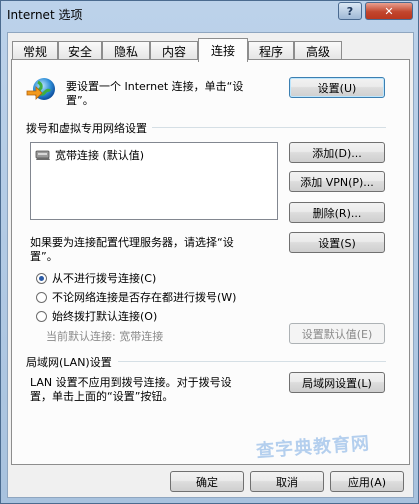  Describe the element at coordinates (207, 481) in the screenshot. I see `ok-button: 确定` at that location.